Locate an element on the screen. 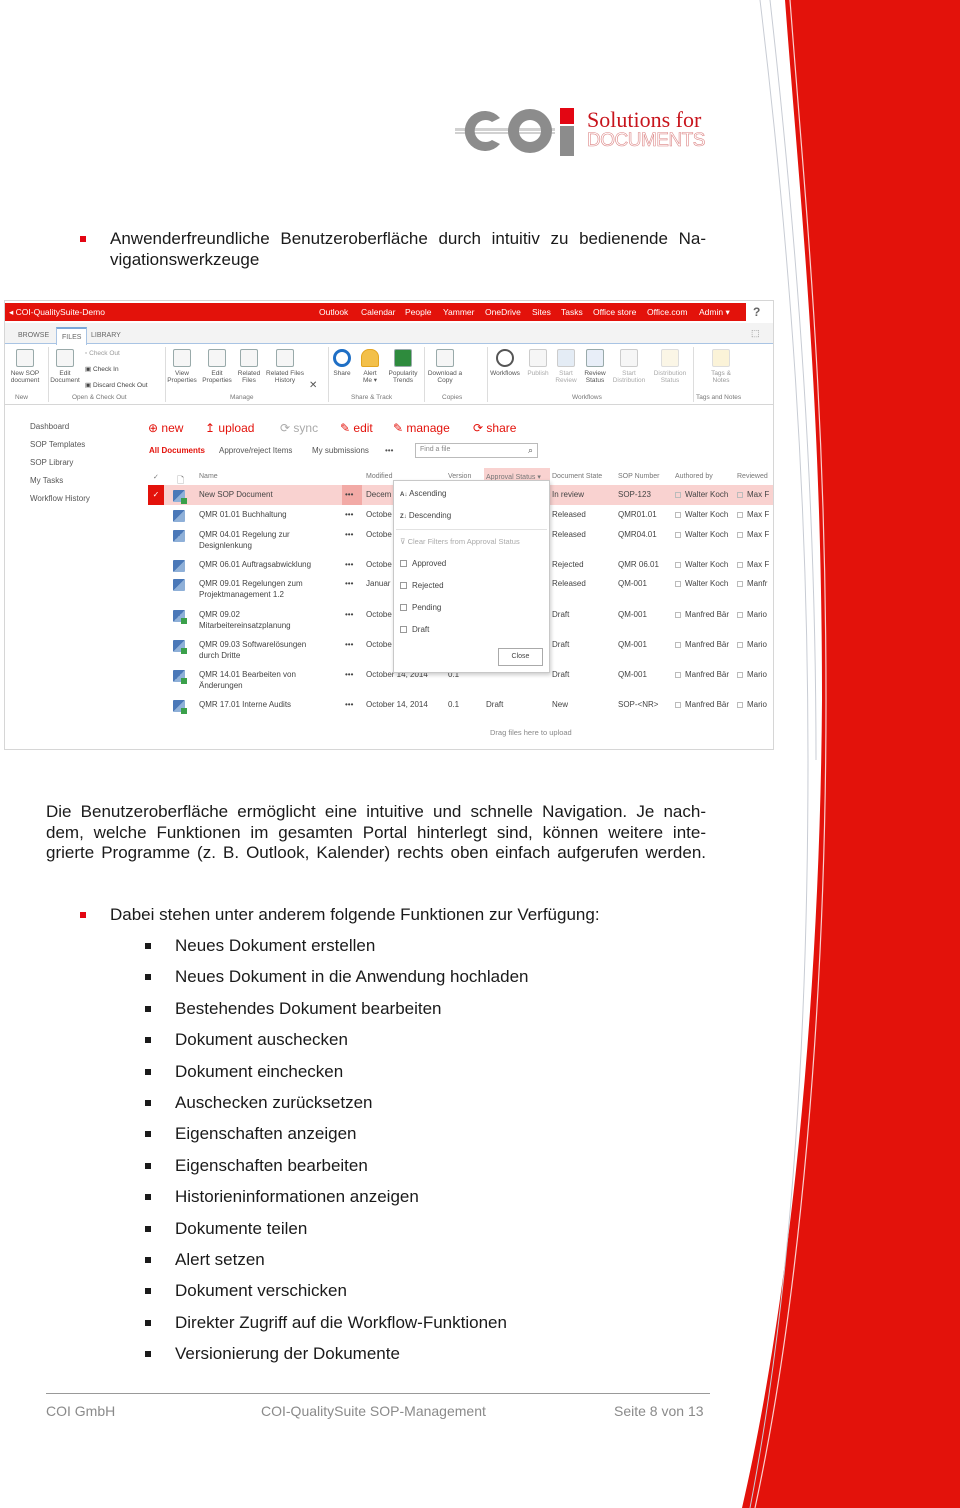 The image size is (960, 1508). tab-browse: BROWSE is located at coordinates (33, 336).